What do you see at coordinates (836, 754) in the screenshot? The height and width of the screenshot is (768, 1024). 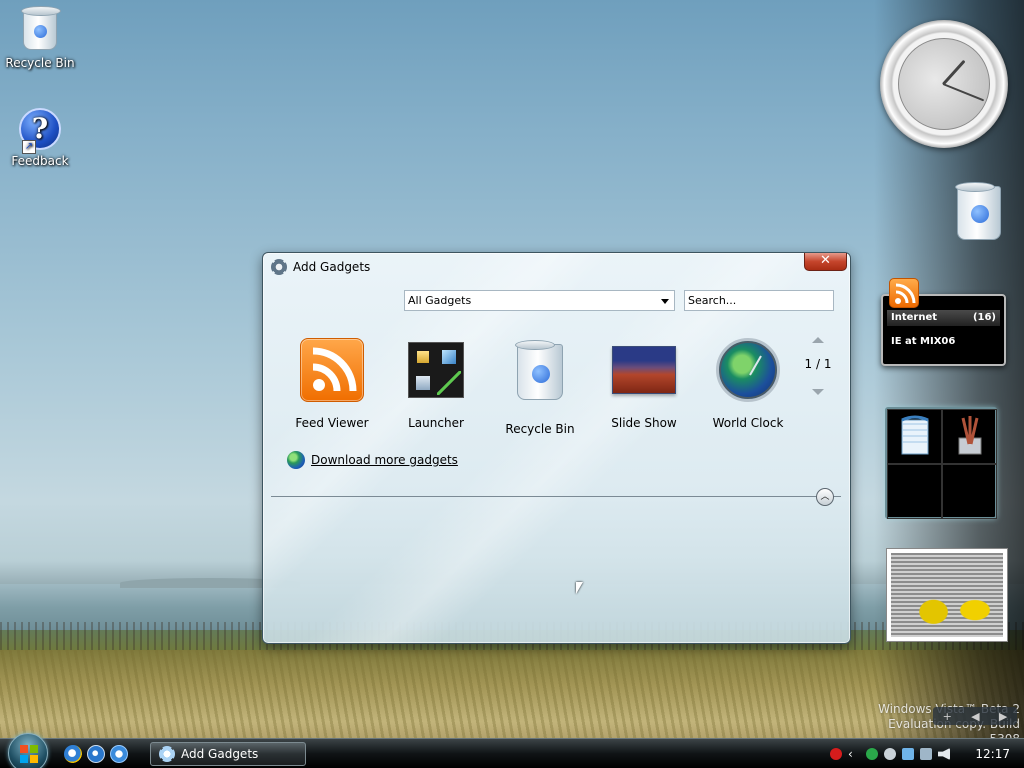 I see `security-alert-icon` at bounding box center [836, 754].